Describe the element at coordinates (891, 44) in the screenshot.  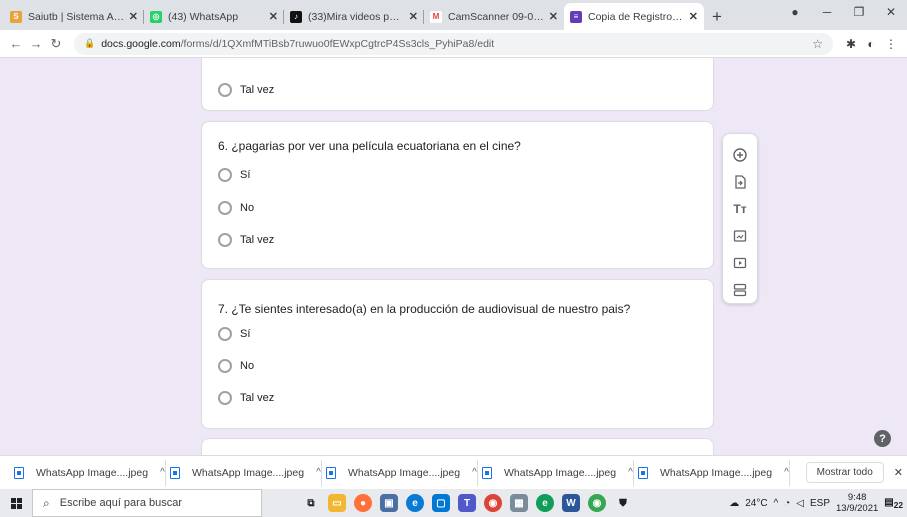
I see `menu-icon: ⋮` at that location.